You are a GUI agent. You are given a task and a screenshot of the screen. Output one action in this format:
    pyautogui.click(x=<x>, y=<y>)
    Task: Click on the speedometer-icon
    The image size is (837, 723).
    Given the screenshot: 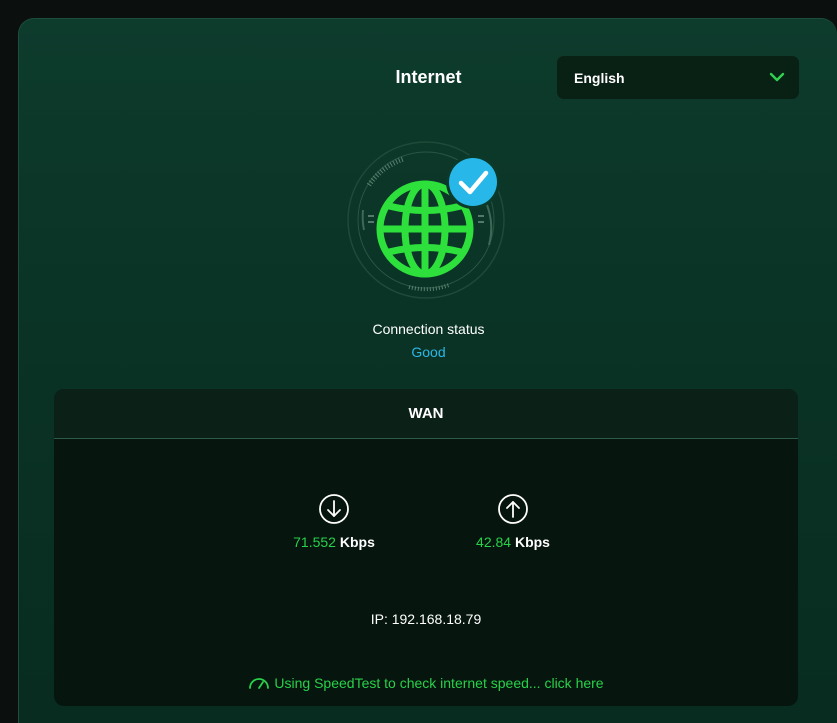 What is the action you would take?
    pyautogui.click(x=259, y=683)
    